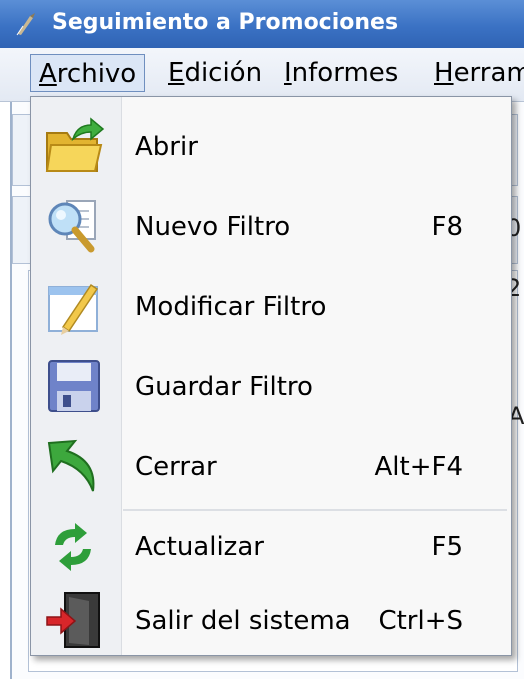 The height and width of the screenshot is (679, 524). I want to click on floppy-disk-icon, so click(74, 386).